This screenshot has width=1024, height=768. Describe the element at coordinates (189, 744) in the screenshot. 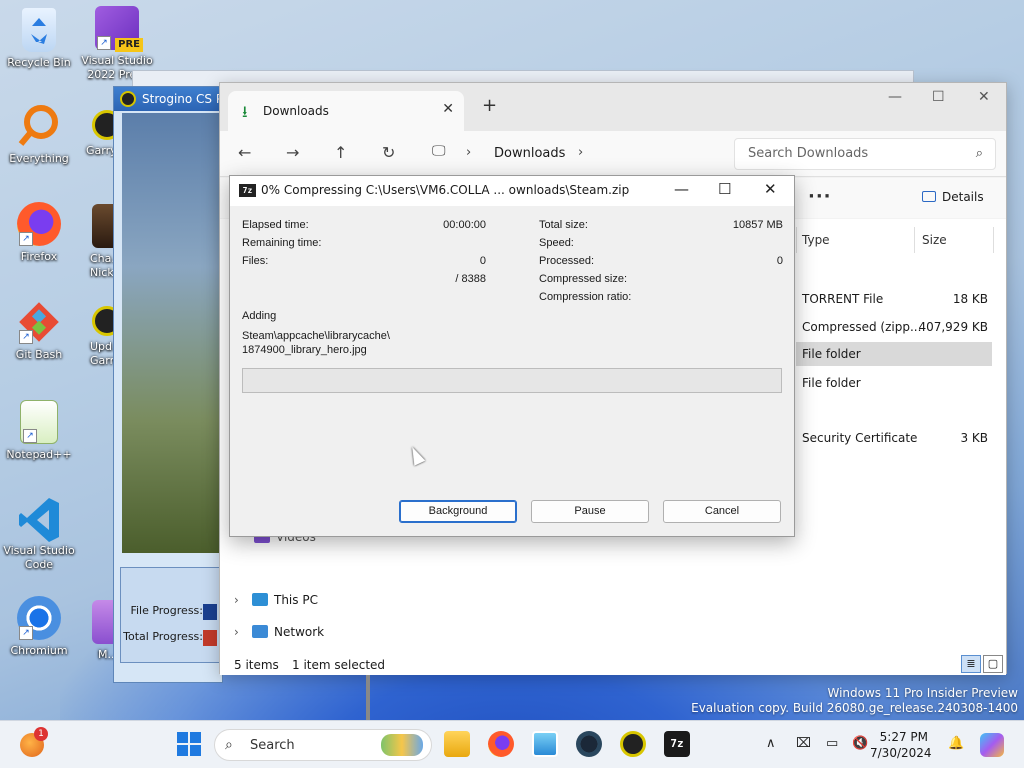

I see `start-icon` at that location.